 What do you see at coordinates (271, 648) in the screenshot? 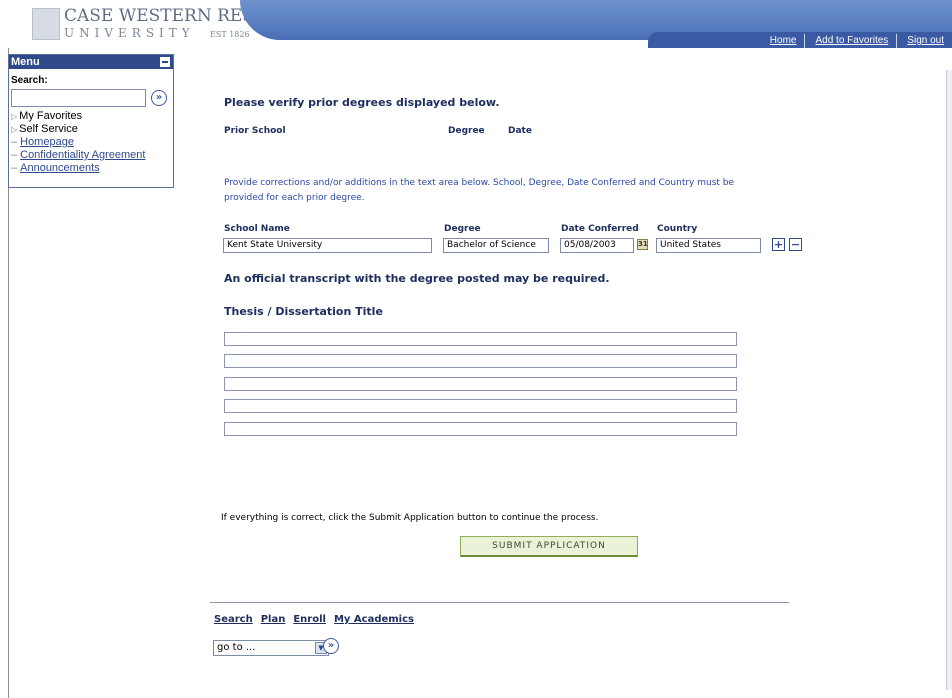
I see `goto-select: go to ... ▼` at bounding box center [271, 648].